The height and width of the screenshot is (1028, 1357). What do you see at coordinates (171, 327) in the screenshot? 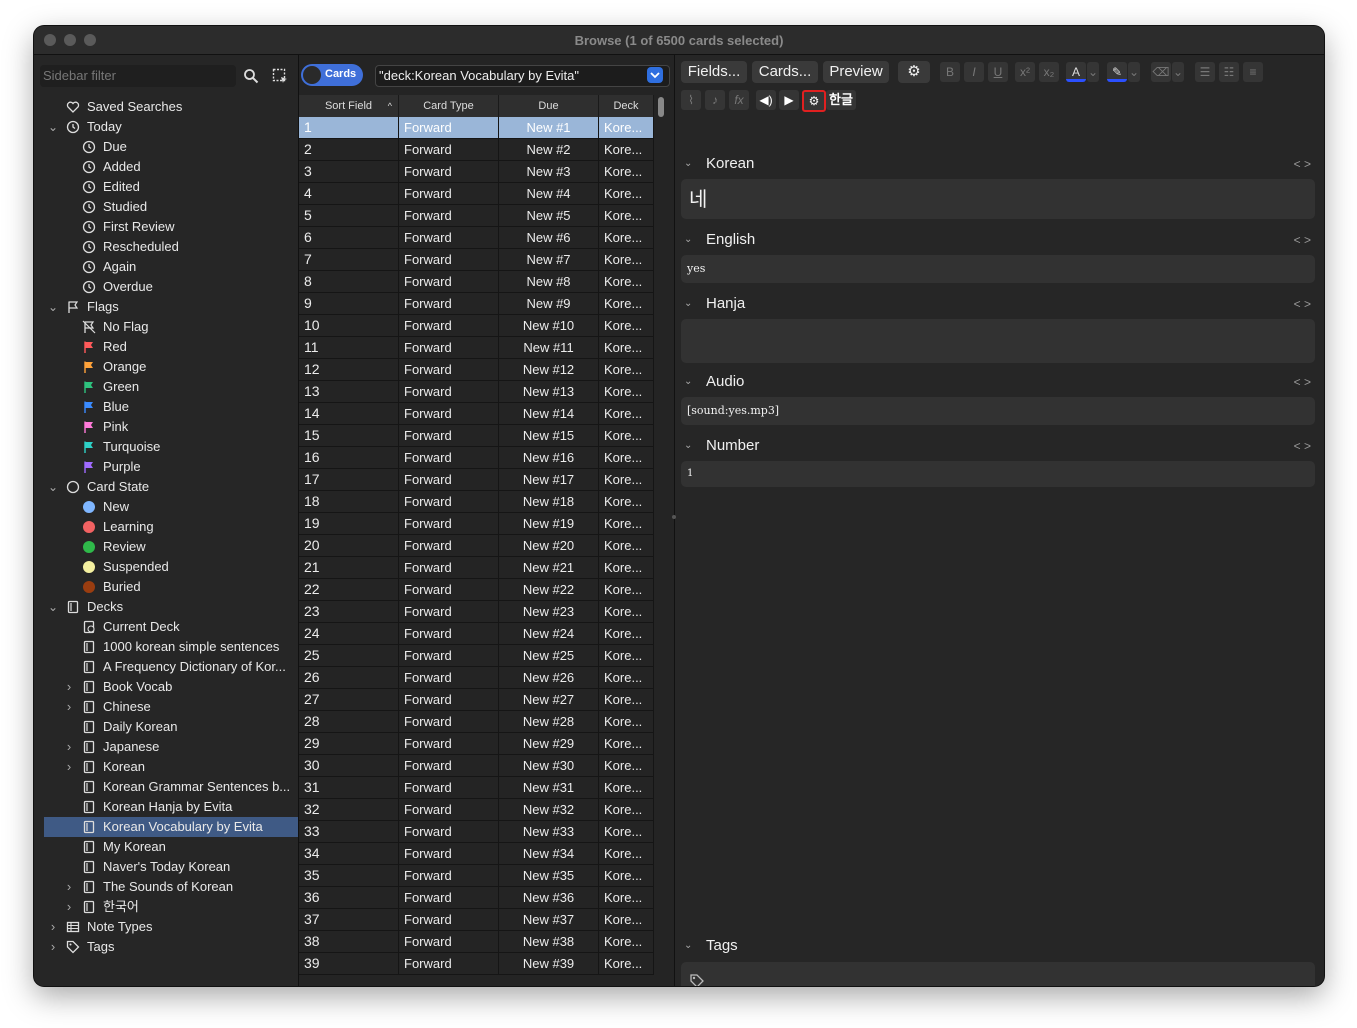
I see `sidebar-item-no-flag: No Flag` at bounding box center [171, 327].